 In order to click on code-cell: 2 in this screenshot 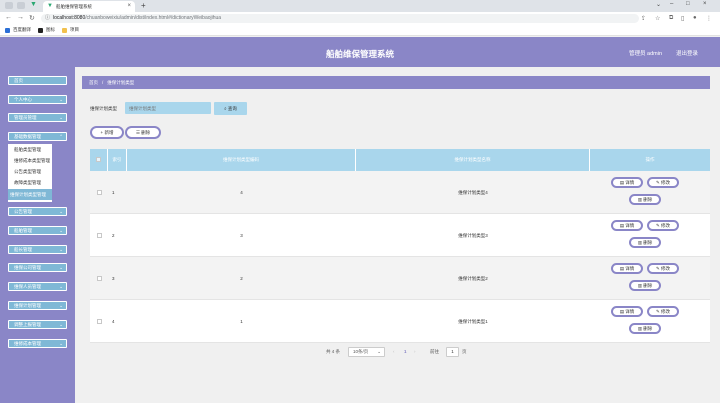, I will do `click(241, 278)`.